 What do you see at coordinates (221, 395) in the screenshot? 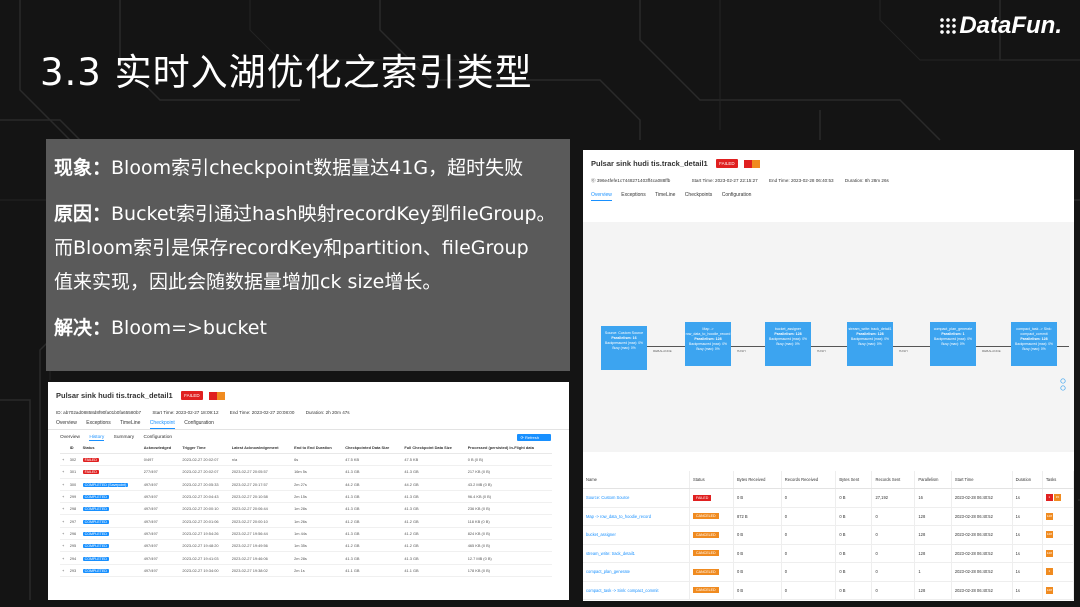
I see `task-canceled-square` at bounding box center [221, 395].